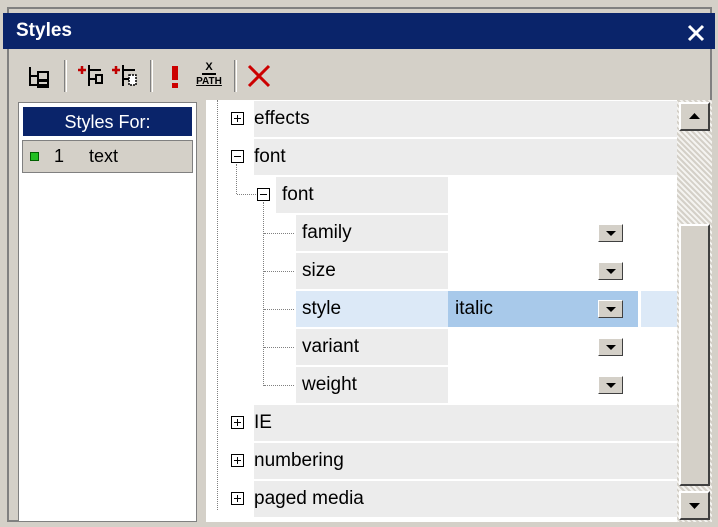 The image size is (718, 527). I want to click on property-label: paged media, so click(309, 498).